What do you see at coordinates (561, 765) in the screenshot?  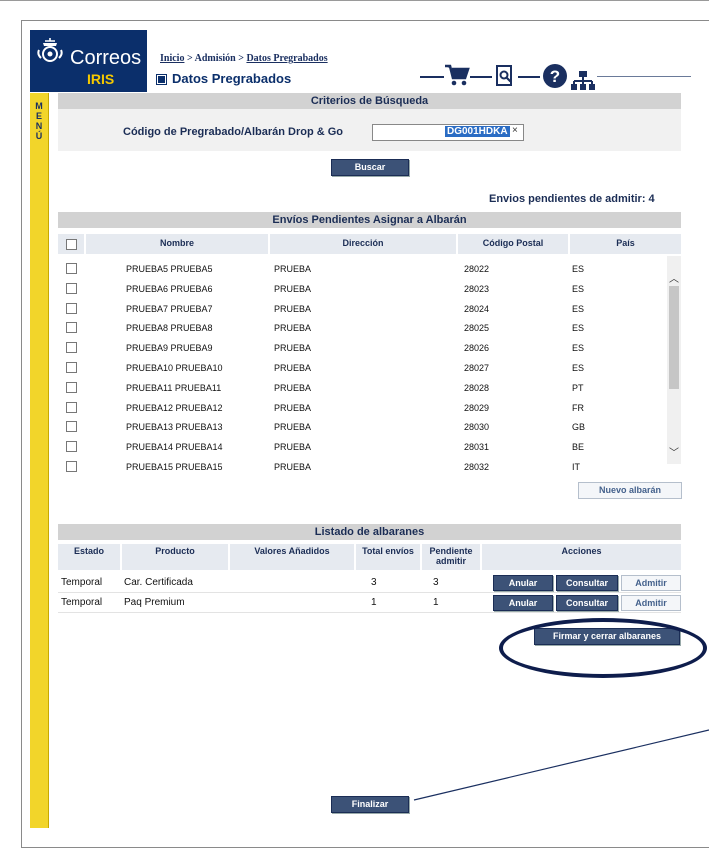 I see `annotation-line` at bounding box center [561, 765].